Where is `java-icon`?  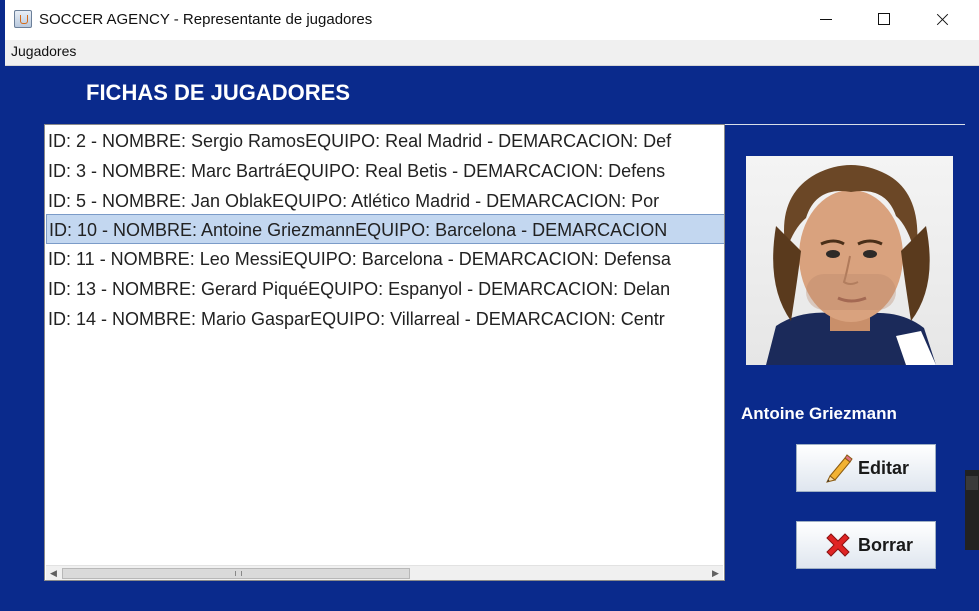 java-icon is located at coordinates (23, 19).